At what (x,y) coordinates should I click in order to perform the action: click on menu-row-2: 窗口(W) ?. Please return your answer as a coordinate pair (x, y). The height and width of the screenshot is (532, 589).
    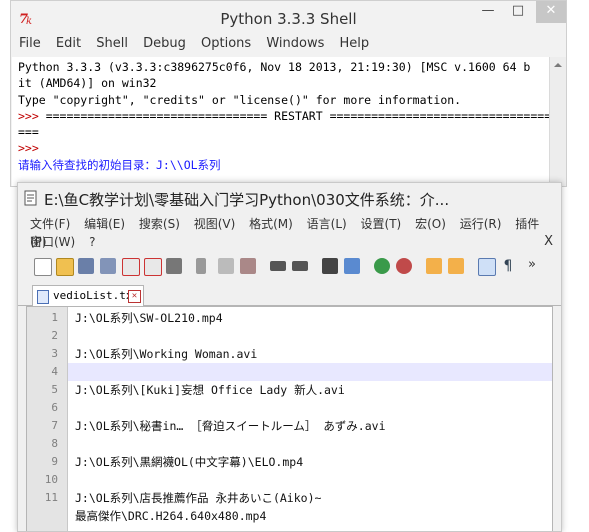
    Looking at the image, I should click on (67, 242).